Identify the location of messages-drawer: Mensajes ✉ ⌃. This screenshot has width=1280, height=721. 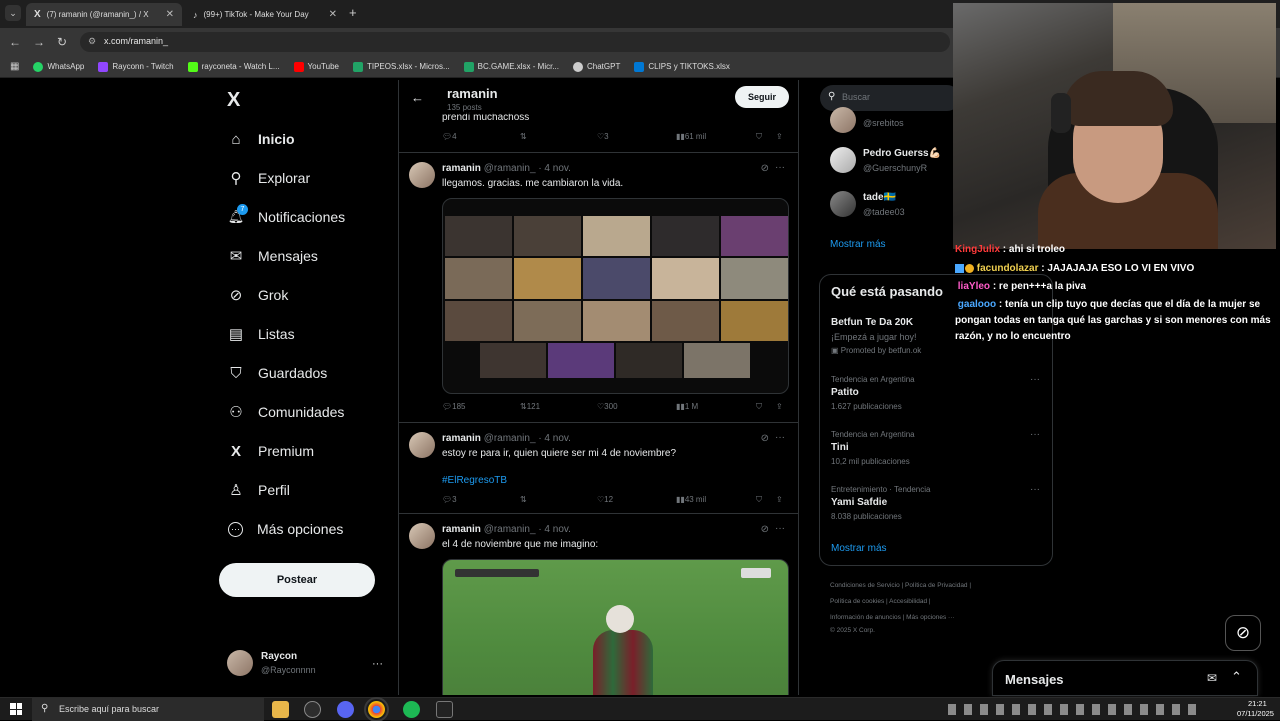
(1125, 678).